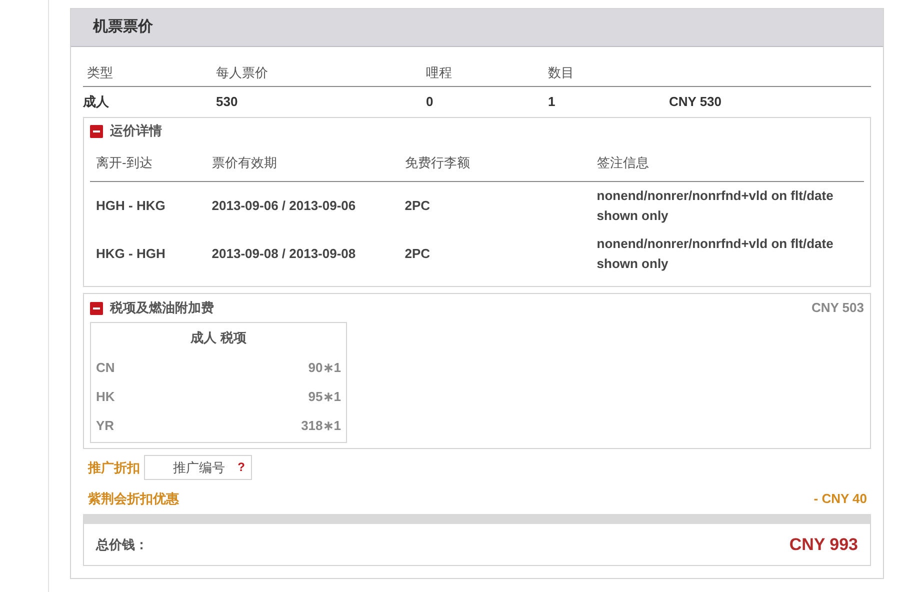  Describe the element at coordinates (227, 102) in the screenshot. I see `table-cell-text: 530` at that location.